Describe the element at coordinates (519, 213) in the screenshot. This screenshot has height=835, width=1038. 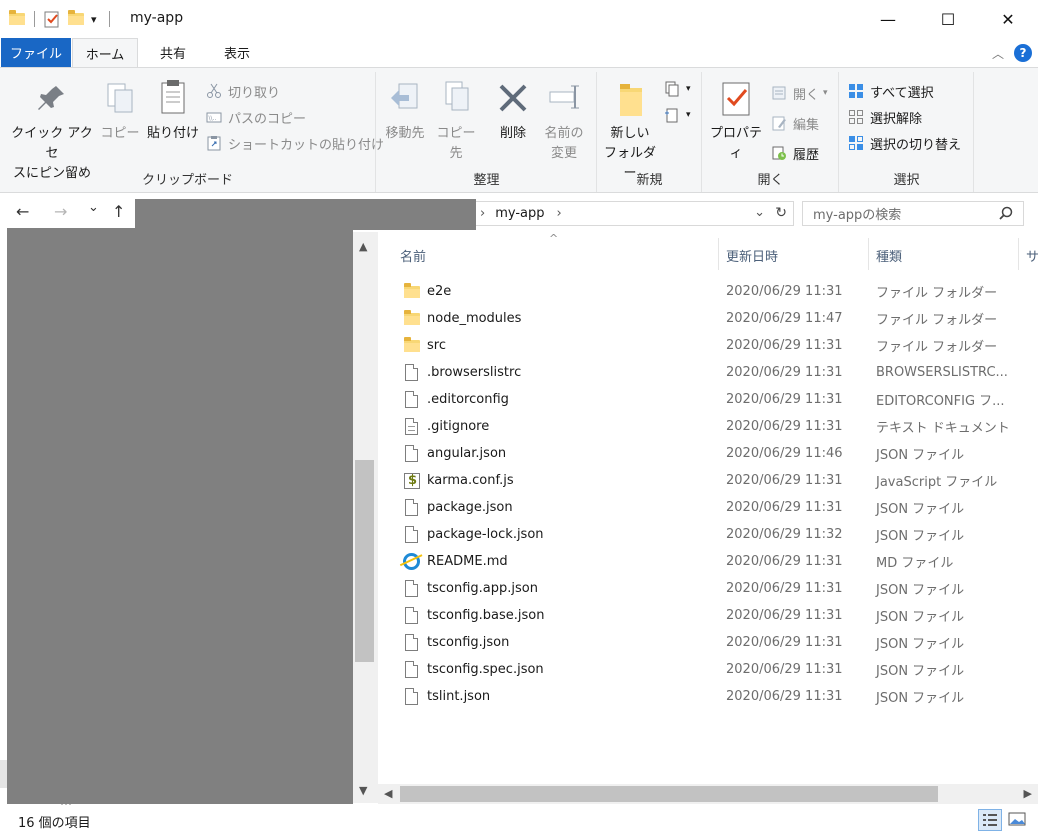
I see `breadcrumb-current: my-app` at that location.